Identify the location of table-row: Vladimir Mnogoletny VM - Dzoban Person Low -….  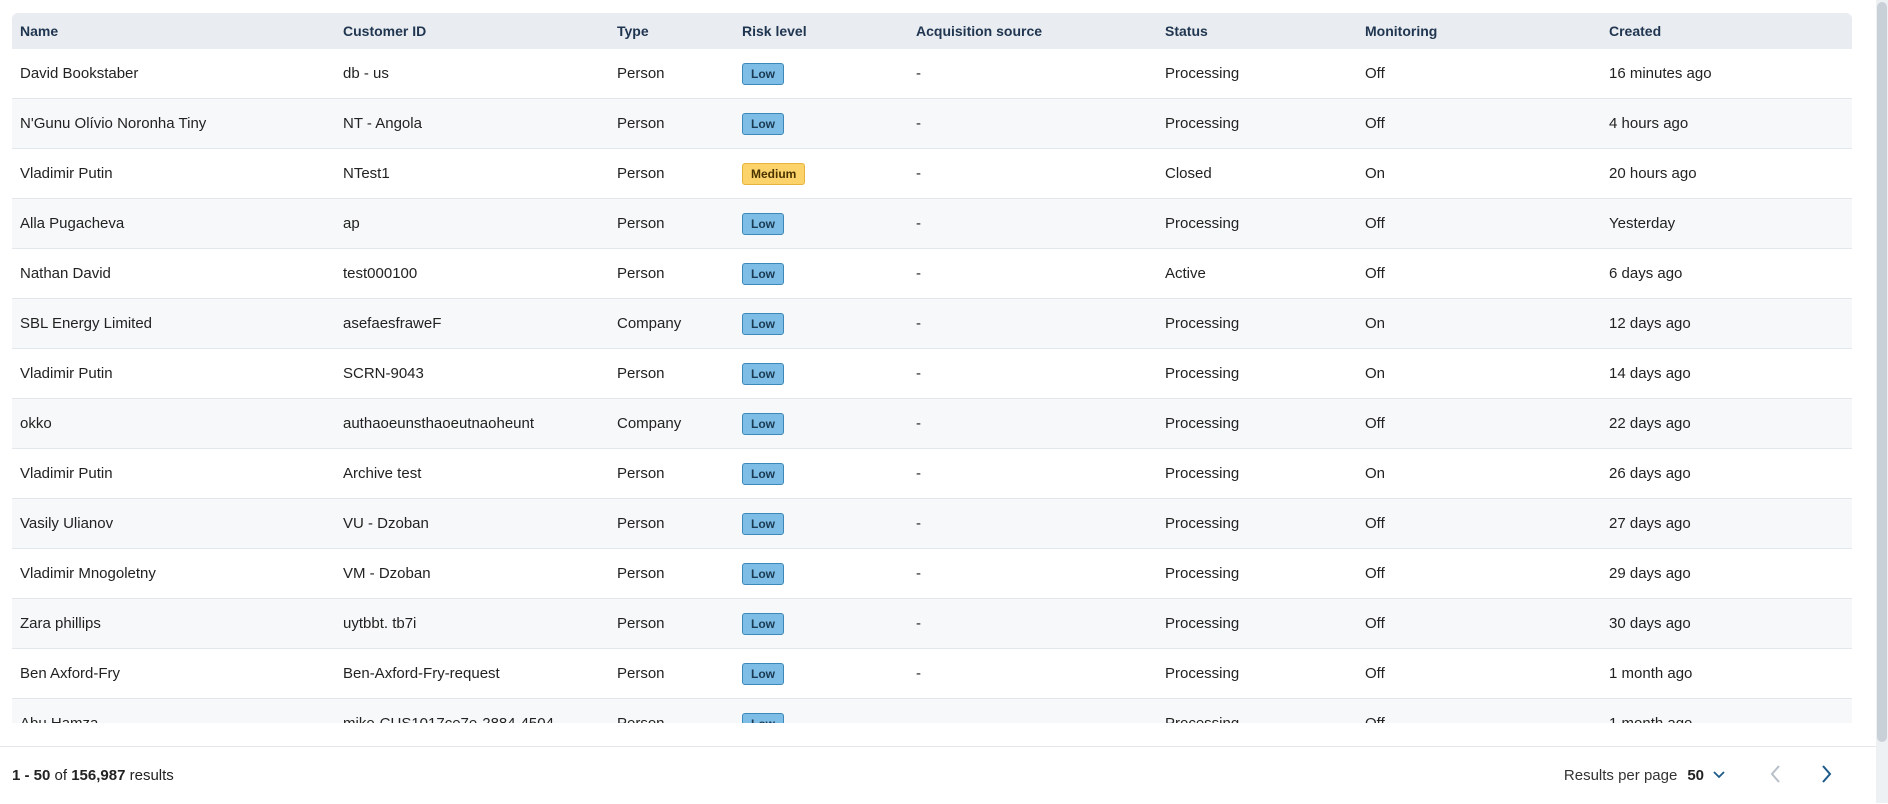
(932, 574).